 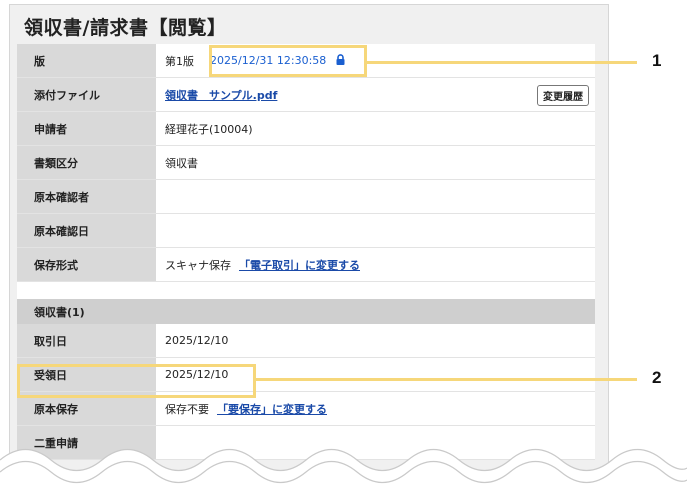 I want to click on row-value: 2025/12/10, so click(x=375, y=340).